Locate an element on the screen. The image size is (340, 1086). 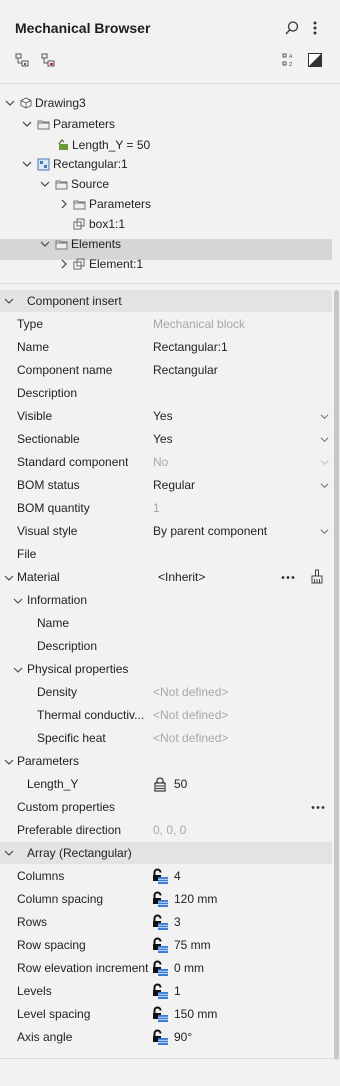
component-tree-icon is located at coordinates (22, 60).